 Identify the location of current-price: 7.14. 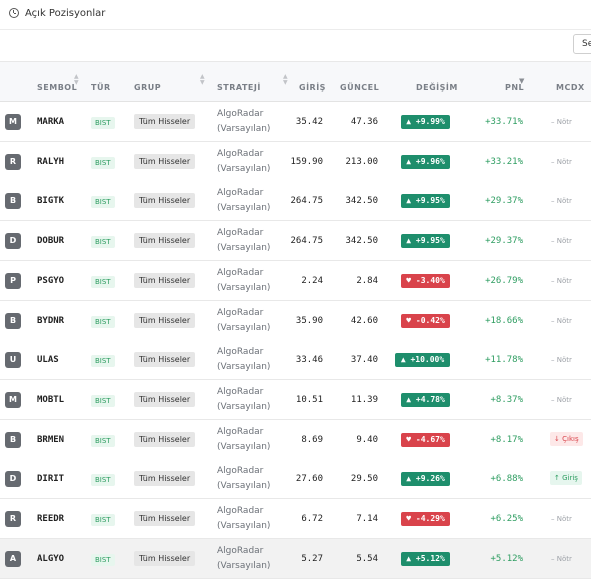
(367, 519).